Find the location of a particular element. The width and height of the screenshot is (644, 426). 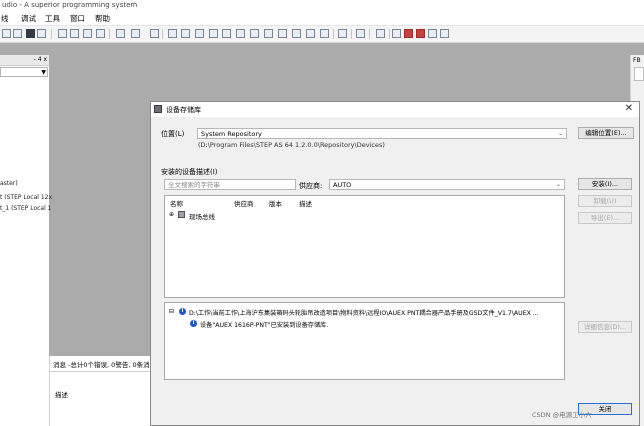

window-titlebar: udio - A superior programming system is located at coordinates (322, 5).